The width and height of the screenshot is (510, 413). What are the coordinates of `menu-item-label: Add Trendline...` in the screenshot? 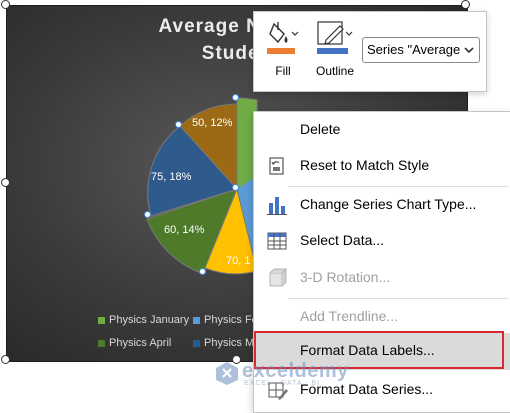 It's located at (349, 316).